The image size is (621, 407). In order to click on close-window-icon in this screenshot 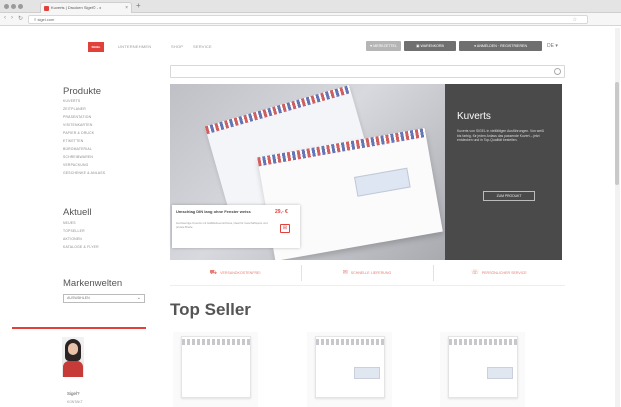, I will do `click(6, 6)`.